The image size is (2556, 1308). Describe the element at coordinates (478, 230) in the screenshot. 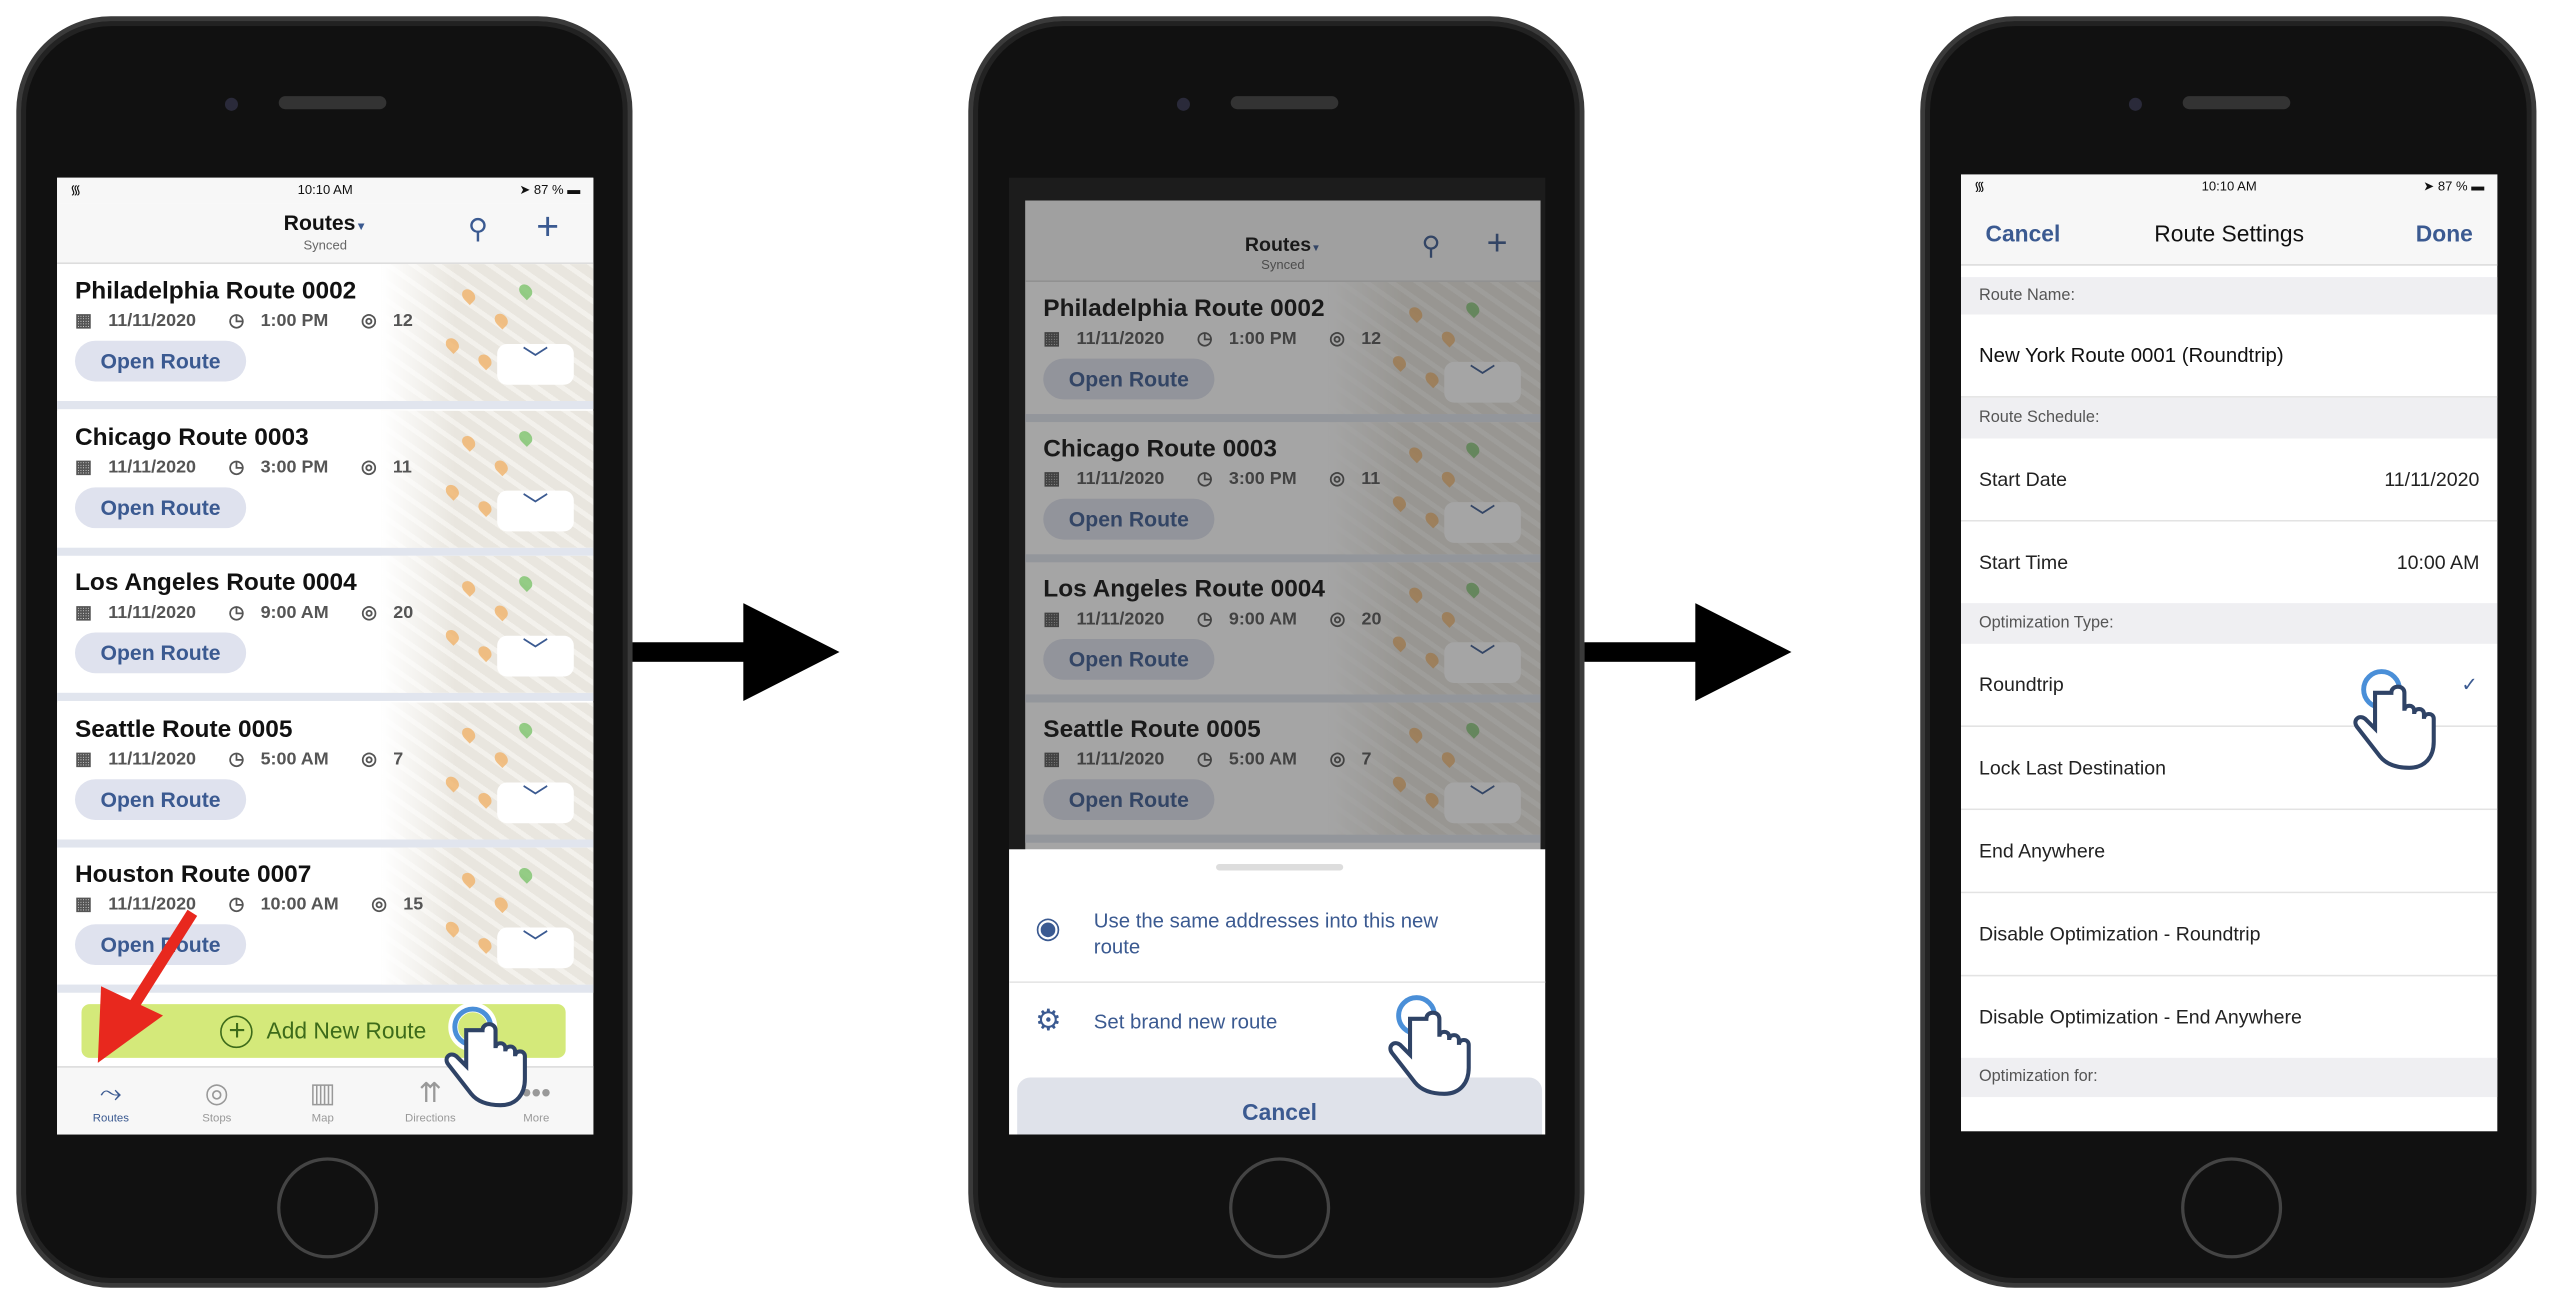

I see `search-icon: ⚲` at that location.